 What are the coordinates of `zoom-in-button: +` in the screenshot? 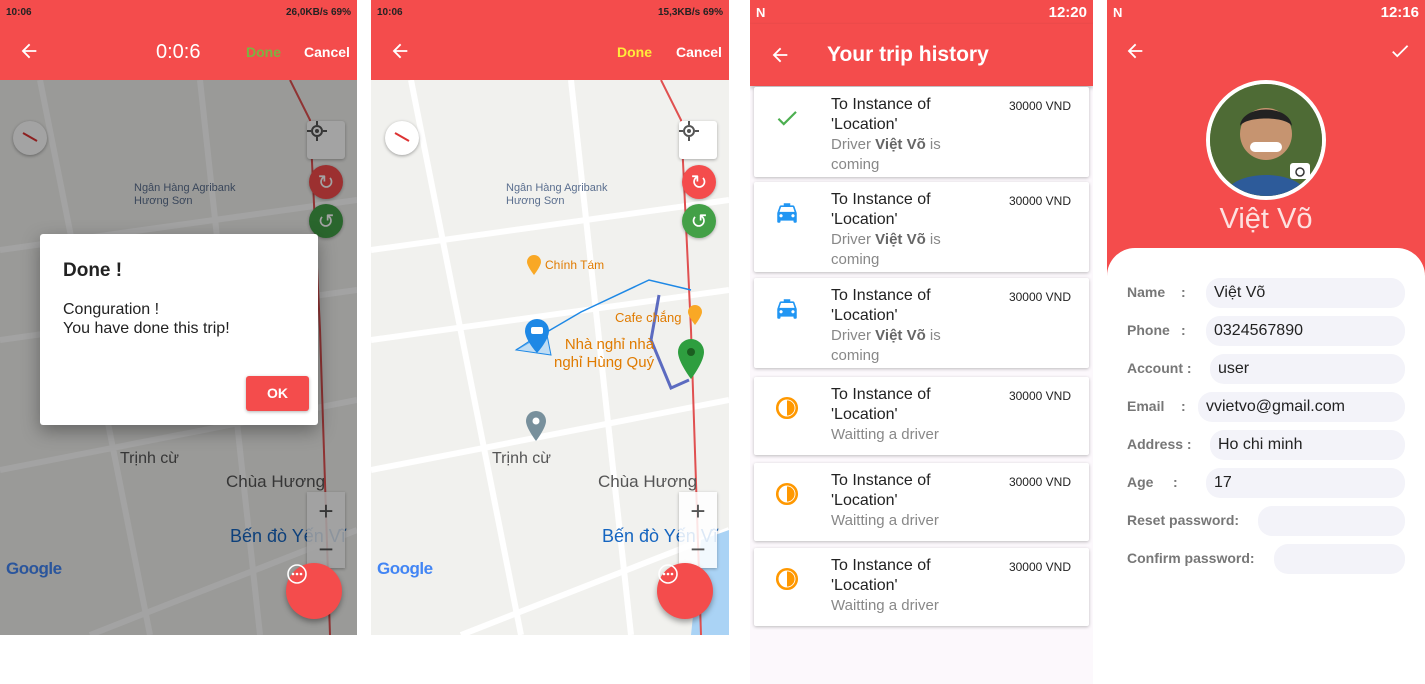 It's located at (698, 511).